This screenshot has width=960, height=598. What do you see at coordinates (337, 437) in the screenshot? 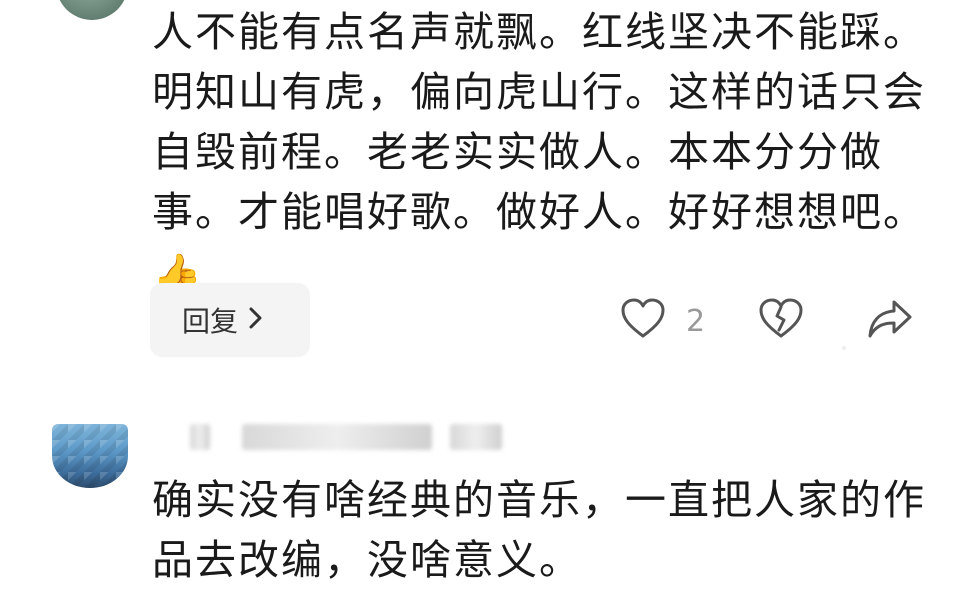
I see `blurred-timestamp` at bounding box center [337, 437].